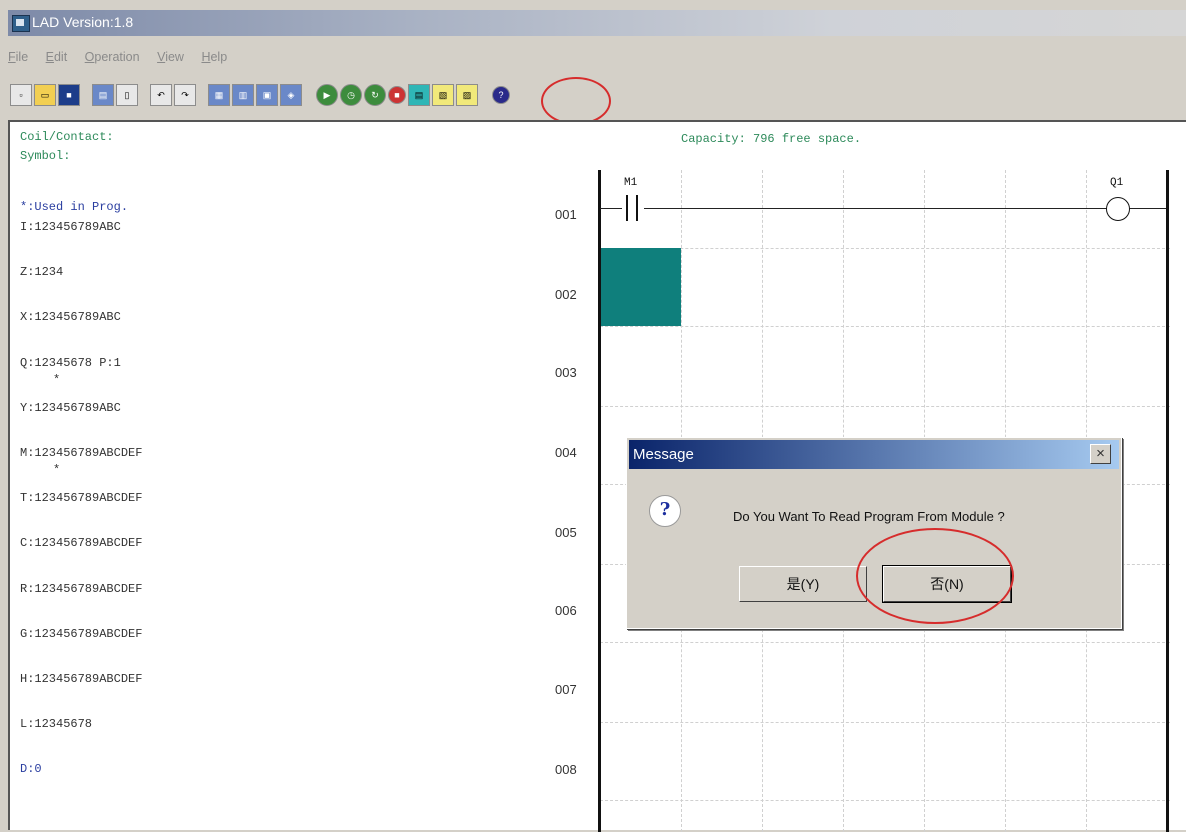 This screenshot has height=832, width=1186. I want to click on read-module-icon: ▧, so click(443, 95).